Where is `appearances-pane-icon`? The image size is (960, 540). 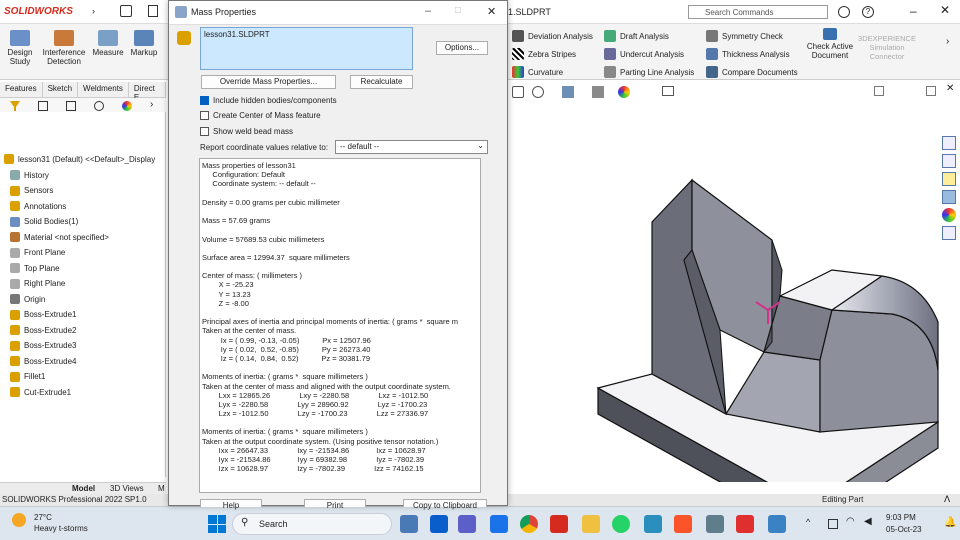 appearances-pane-icon is located at coordinates (949, 215).